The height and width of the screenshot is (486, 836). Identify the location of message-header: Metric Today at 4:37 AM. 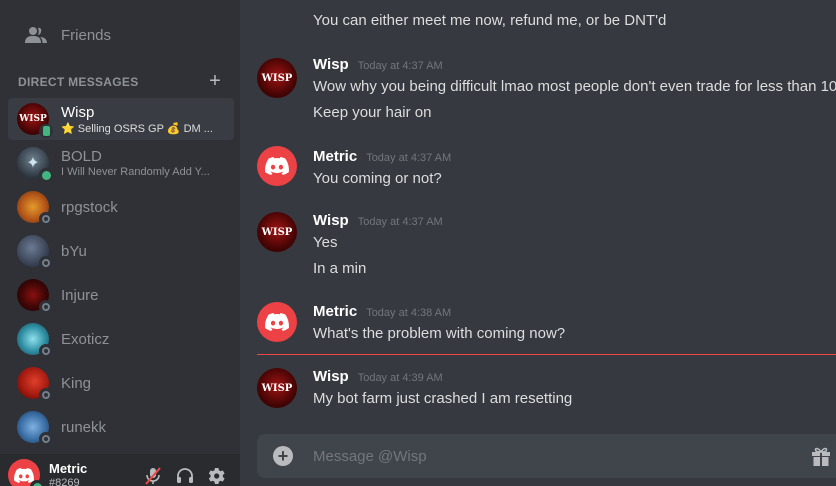
(382, 156).